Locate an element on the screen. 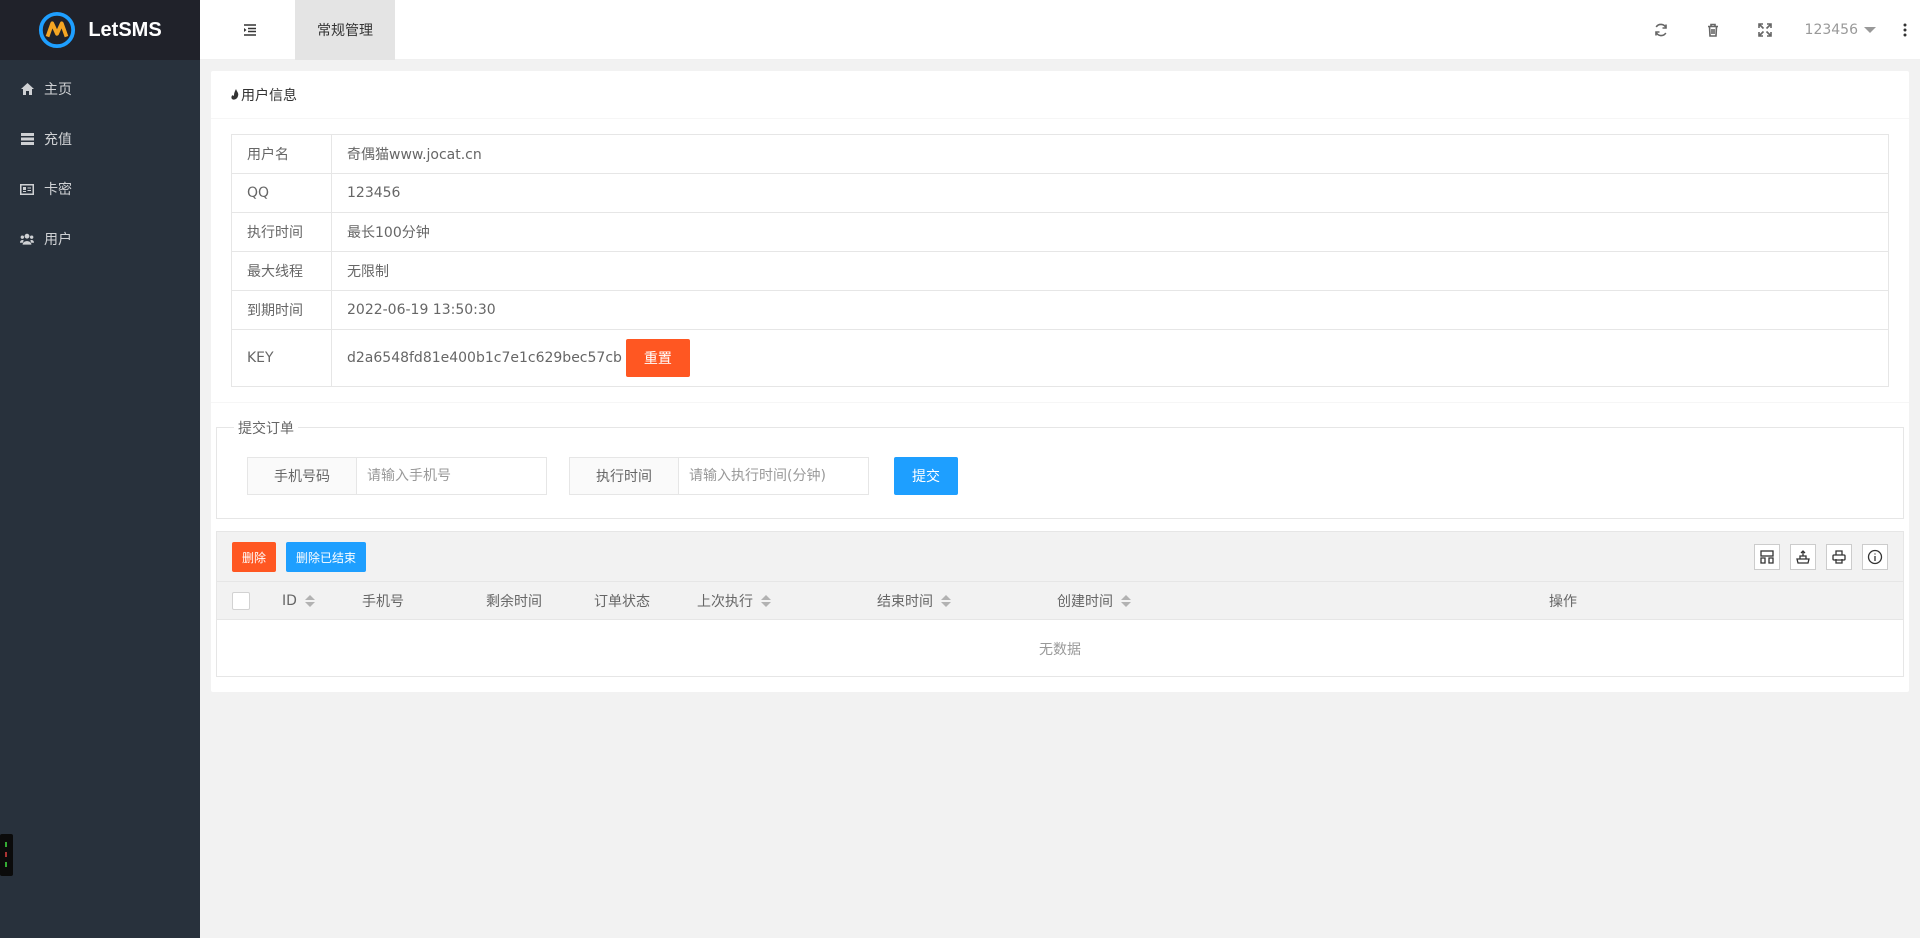  print-button is located at coordinates (1839, 557).